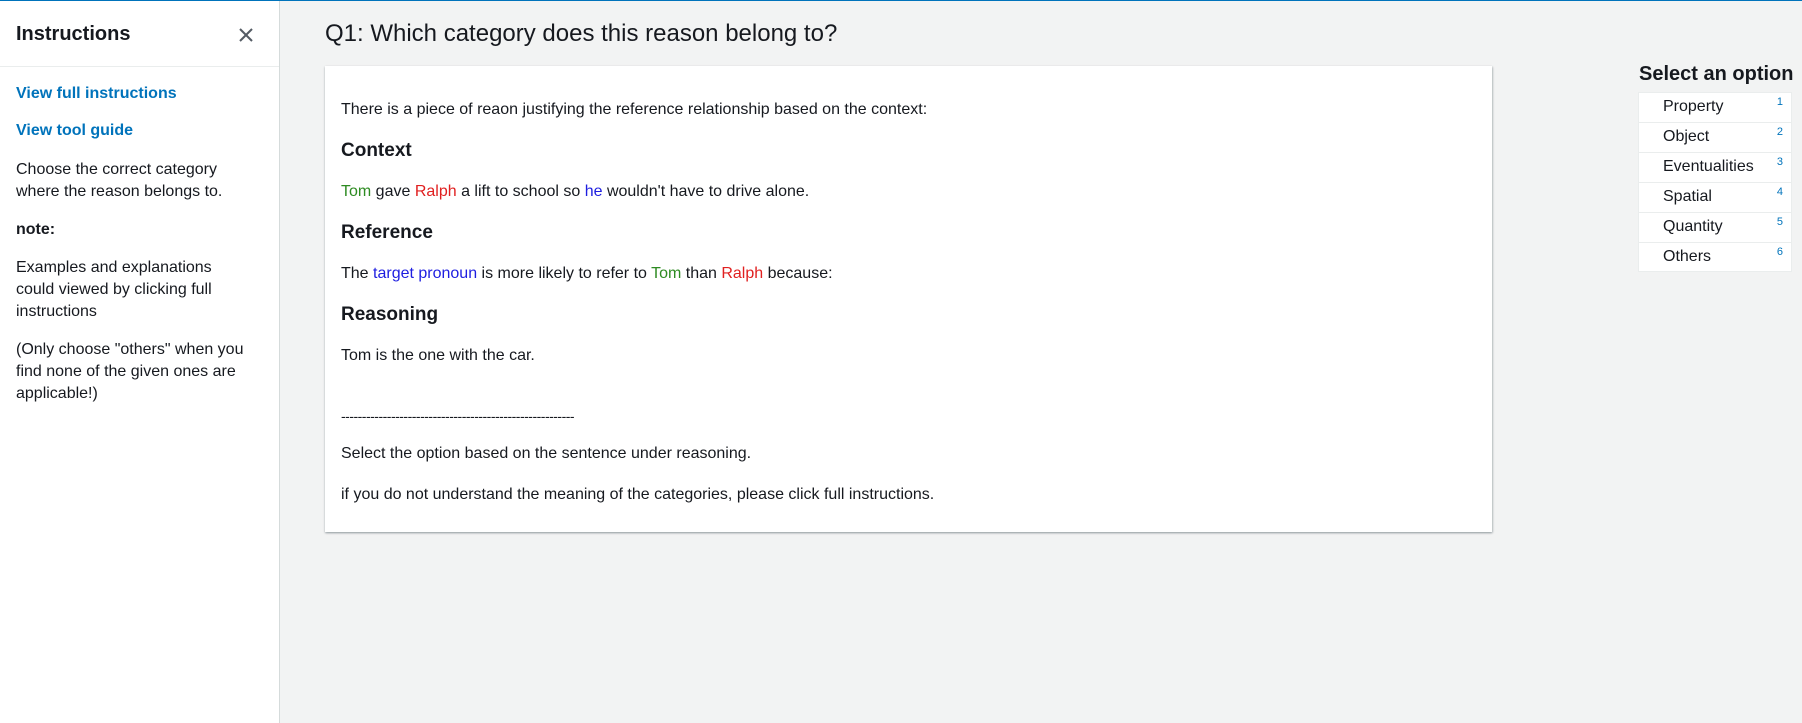 The image size is (1802, 723). What do you see at coordinates (1779, 192) in the screenshot?
I see `option-shortcut-key: 4` at bounding box center [1779, 192].